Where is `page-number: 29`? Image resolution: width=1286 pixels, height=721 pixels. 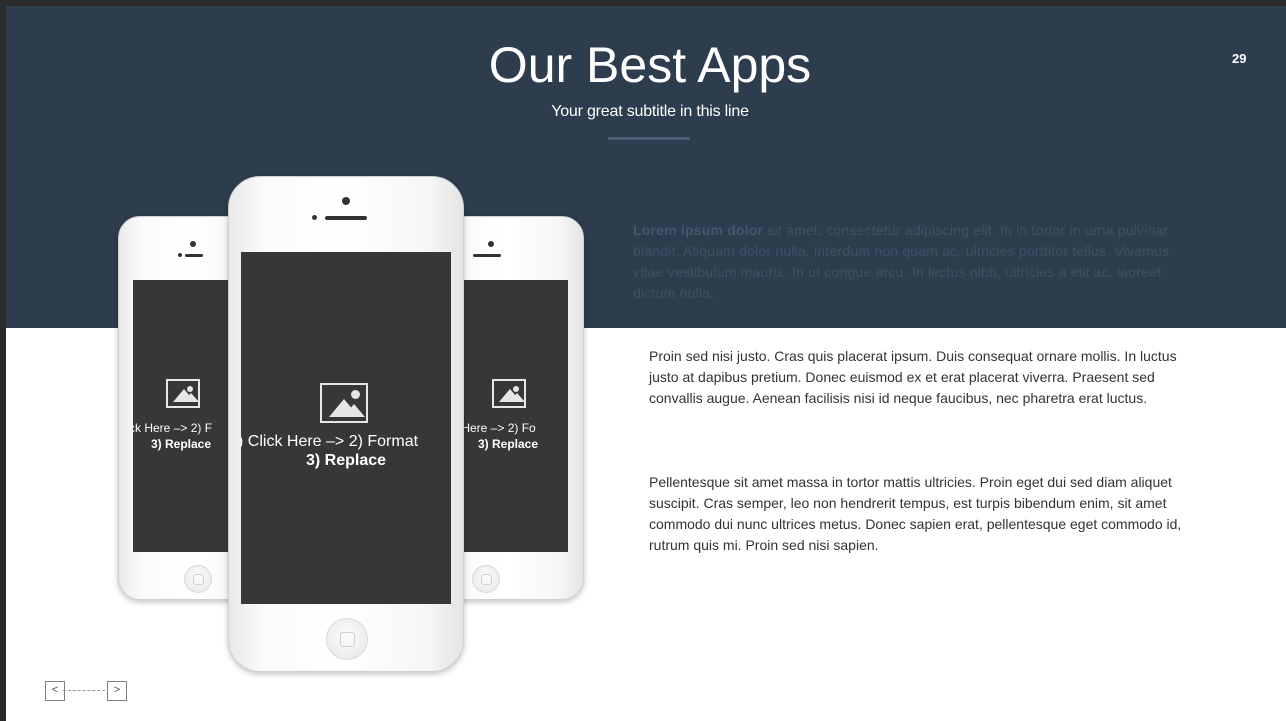
page-number: 29 is located at coordinates (1239, 58).